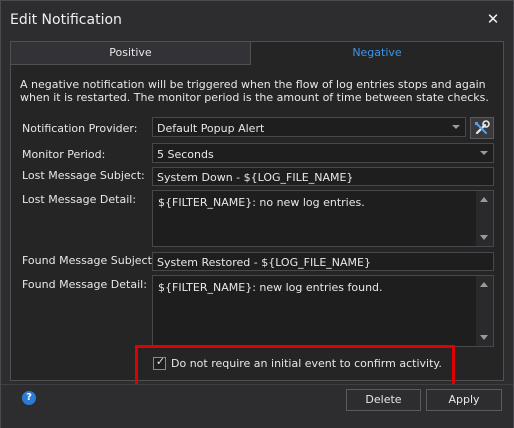 The height and width of the screenshot is (428, 514). Describe the element at coordinates (257, 20) in the screenshot. I see `title-bar: Edit Notification ✕` at that location.